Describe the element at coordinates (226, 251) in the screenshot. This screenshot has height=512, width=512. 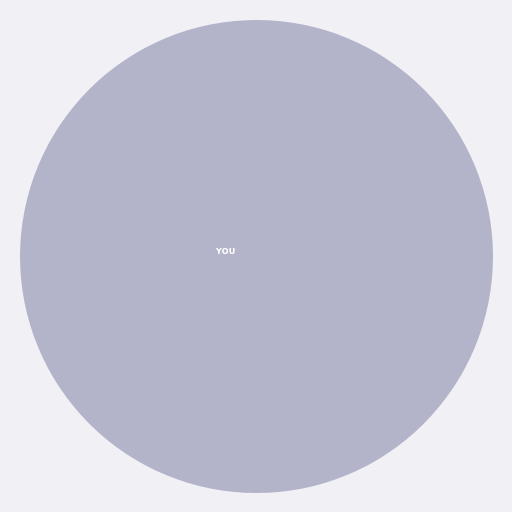
I see `avatar-label: YOU` at that location.